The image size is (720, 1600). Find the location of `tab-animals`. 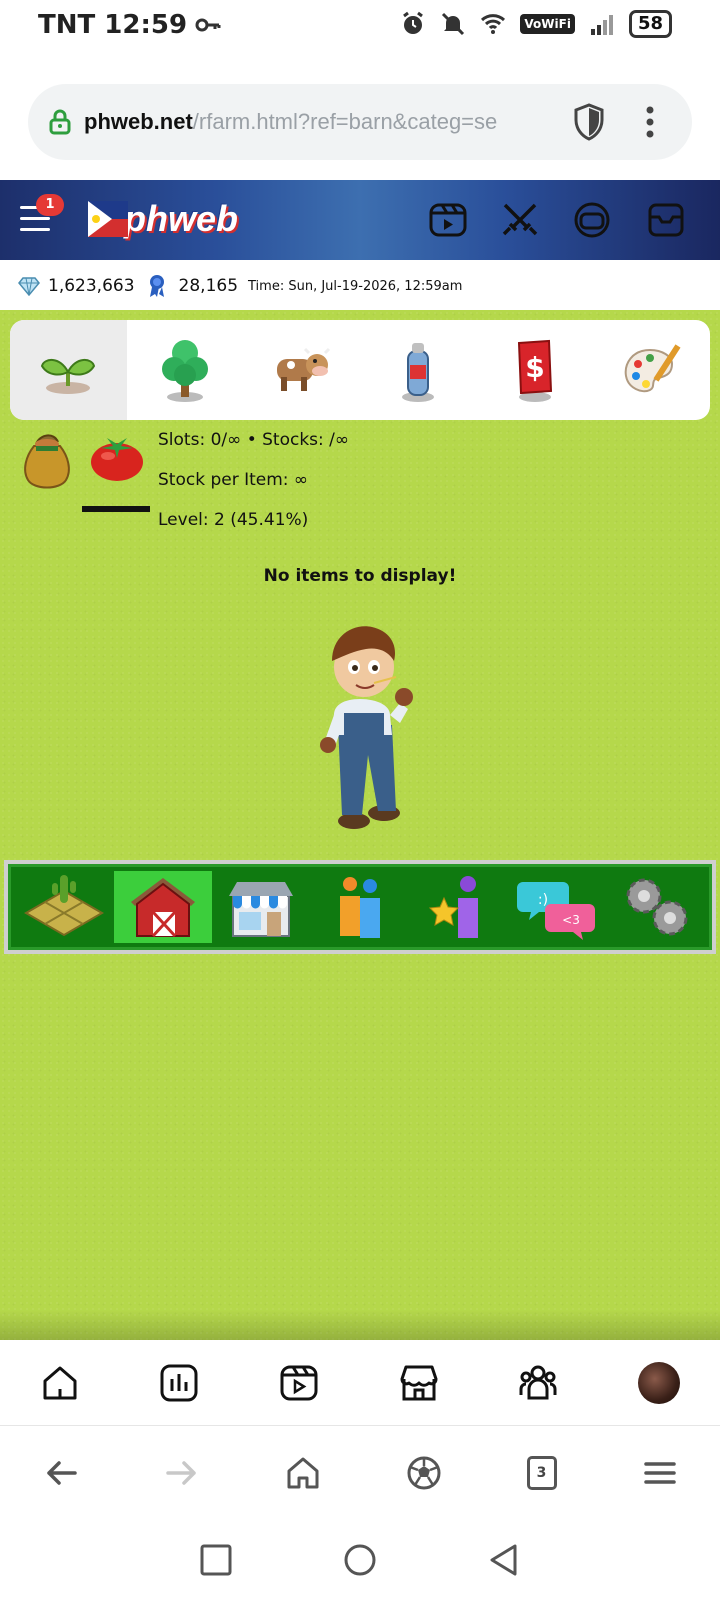

tab-animals is located at coordinates (301, 370).